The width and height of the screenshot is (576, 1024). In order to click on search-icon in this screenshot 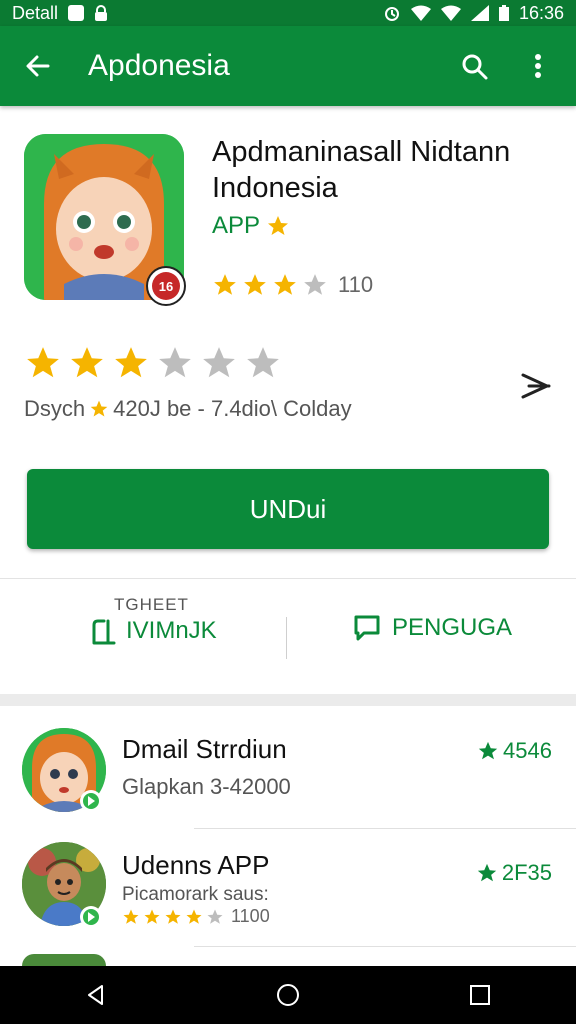, I will do `click(475, 67)`.